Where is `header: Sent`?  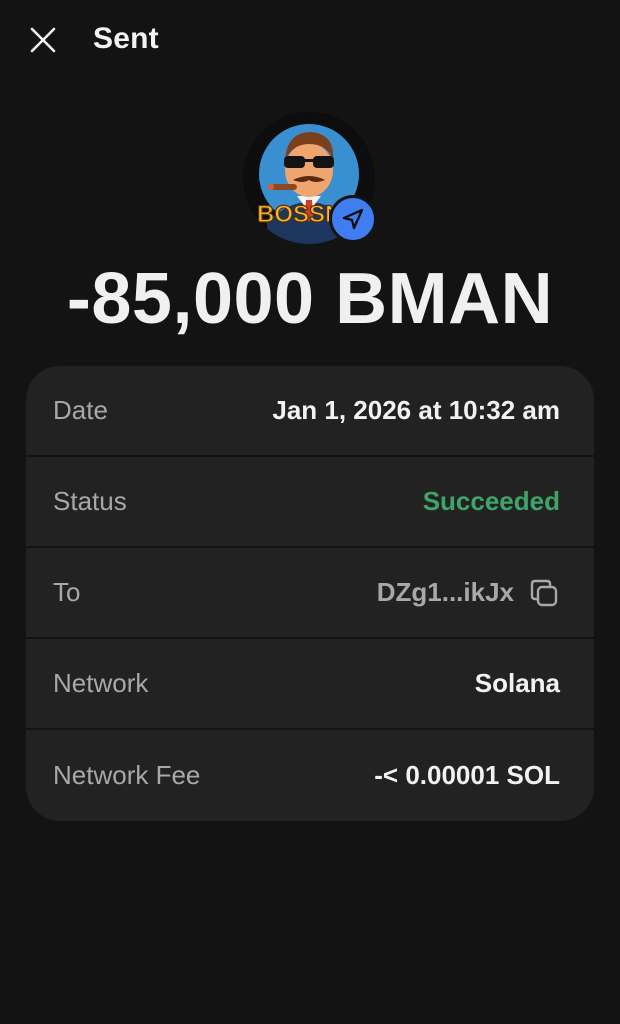
header: Sent is located at coordinates (310, 41).